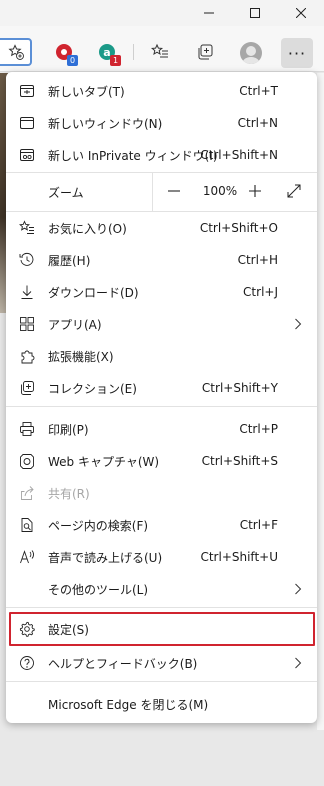 The image size is (324, 786). What do you see at coordinates (105, 557) in the screenshot?
I see `menu-item-label: 音声で読み上げる(U)` at bounding box center [105, 557].